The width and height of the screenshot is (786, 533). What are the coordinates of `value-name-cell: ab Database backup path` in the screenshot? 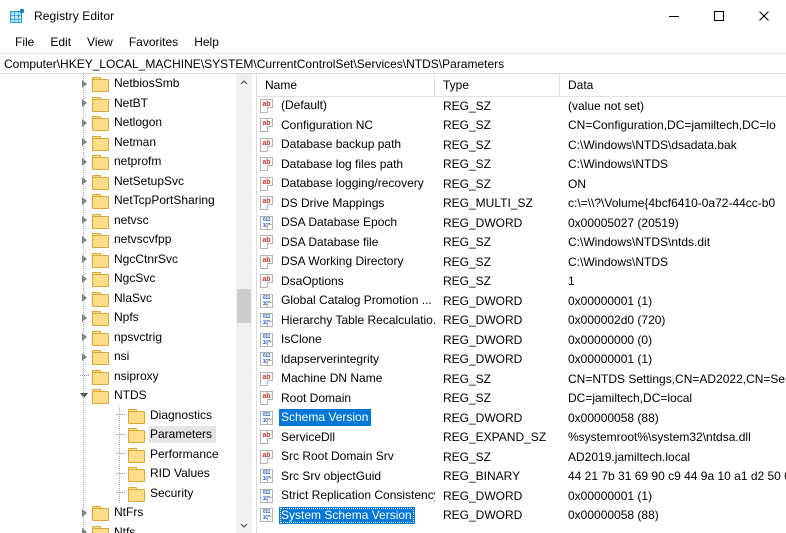 It's located at (346, 144).